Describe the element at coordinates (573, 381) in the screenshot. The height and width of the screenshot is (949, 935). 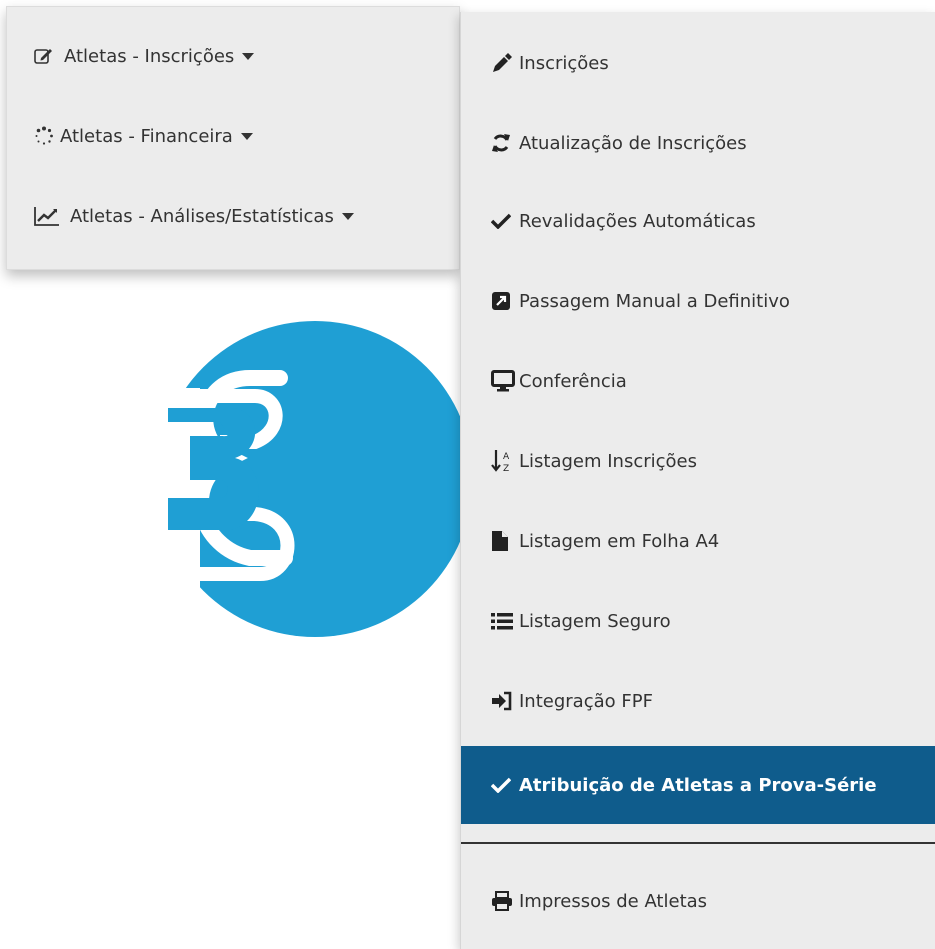
I see `submenu-label: Conferência` at that location.